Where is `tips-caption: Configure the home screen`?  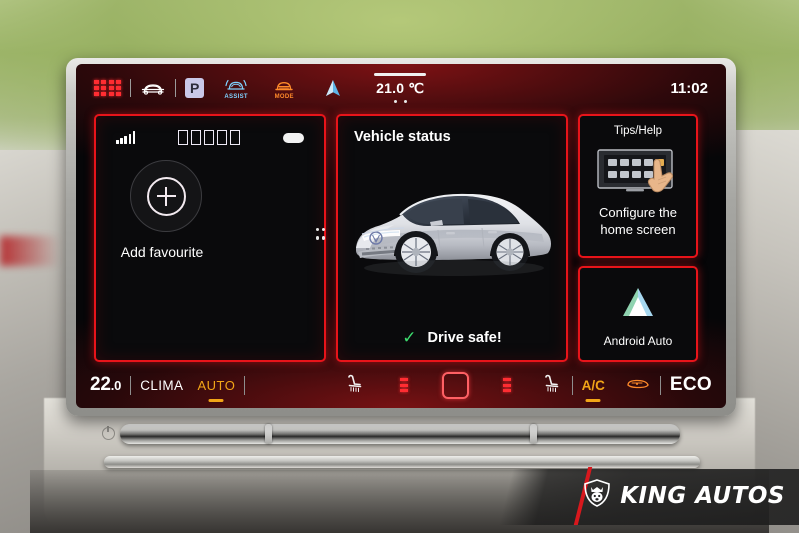 tips-caption: Configure the home screen is located at coordinates (638, 221).